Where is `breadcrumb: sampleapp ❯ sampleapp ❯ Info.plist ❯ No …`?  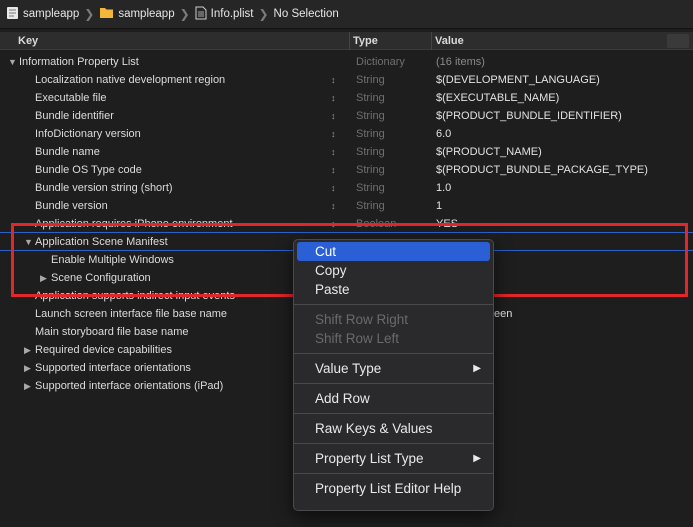
breadcrumb: sampleapp ❯ sampleapp ❯ Info.plist ❯ No … is located at coordinates (346, 14).